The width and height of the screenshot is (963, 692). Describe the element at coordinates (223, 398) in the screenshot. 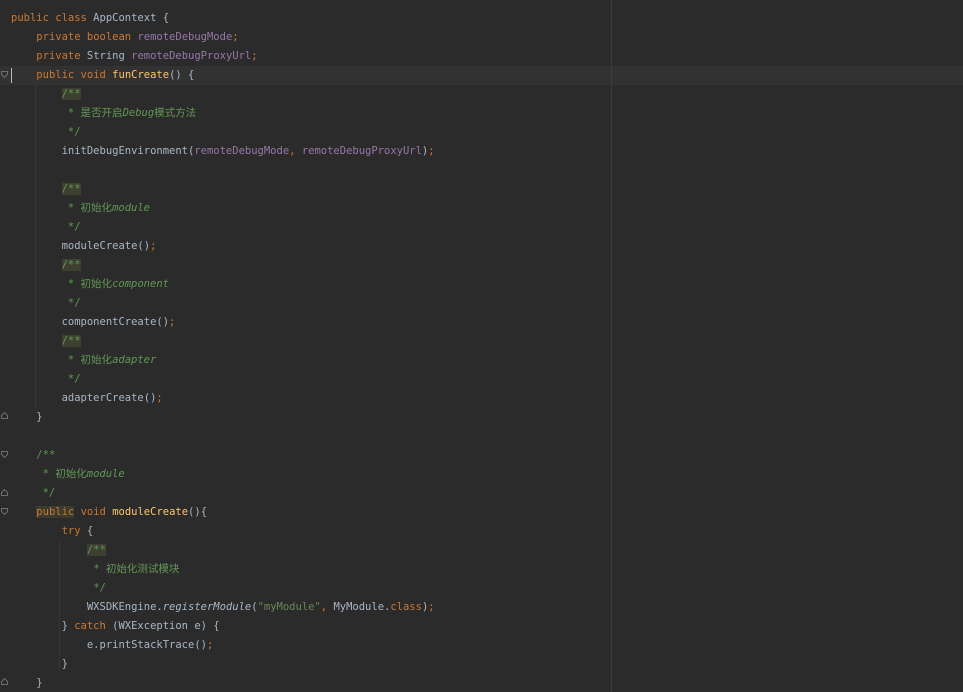

I see `code-line: adapterCreate();` at that location.